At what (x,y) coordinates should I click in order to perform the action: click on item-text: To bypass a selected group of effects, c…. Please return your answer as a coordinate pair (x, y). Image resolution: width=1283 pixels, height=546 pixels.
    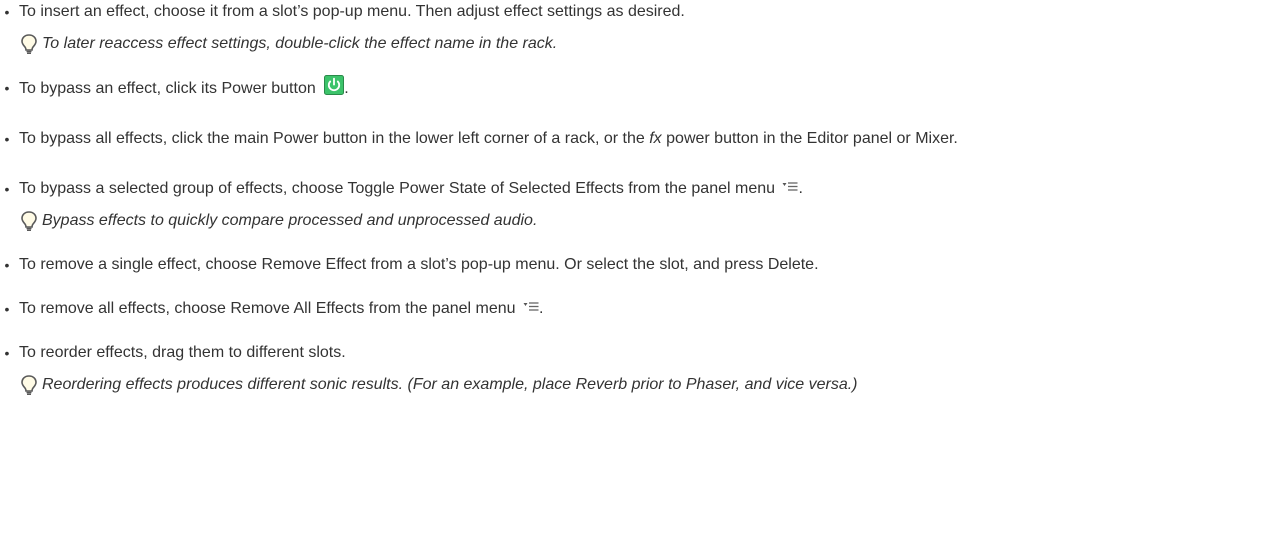
    Looking at the image, I should click on (397, 188).